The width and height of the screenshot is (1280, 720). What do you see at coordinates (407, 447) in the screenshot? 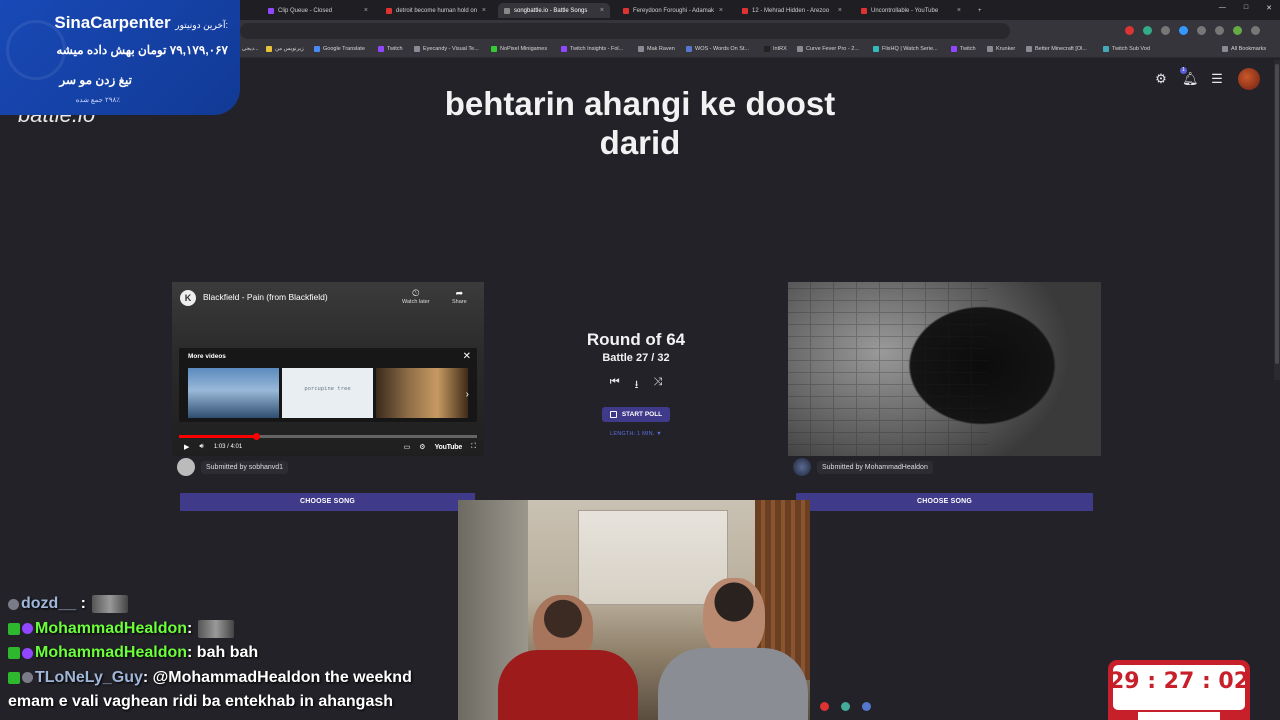
I see `captions-icon: ▭` at bounding box center [407, 447].